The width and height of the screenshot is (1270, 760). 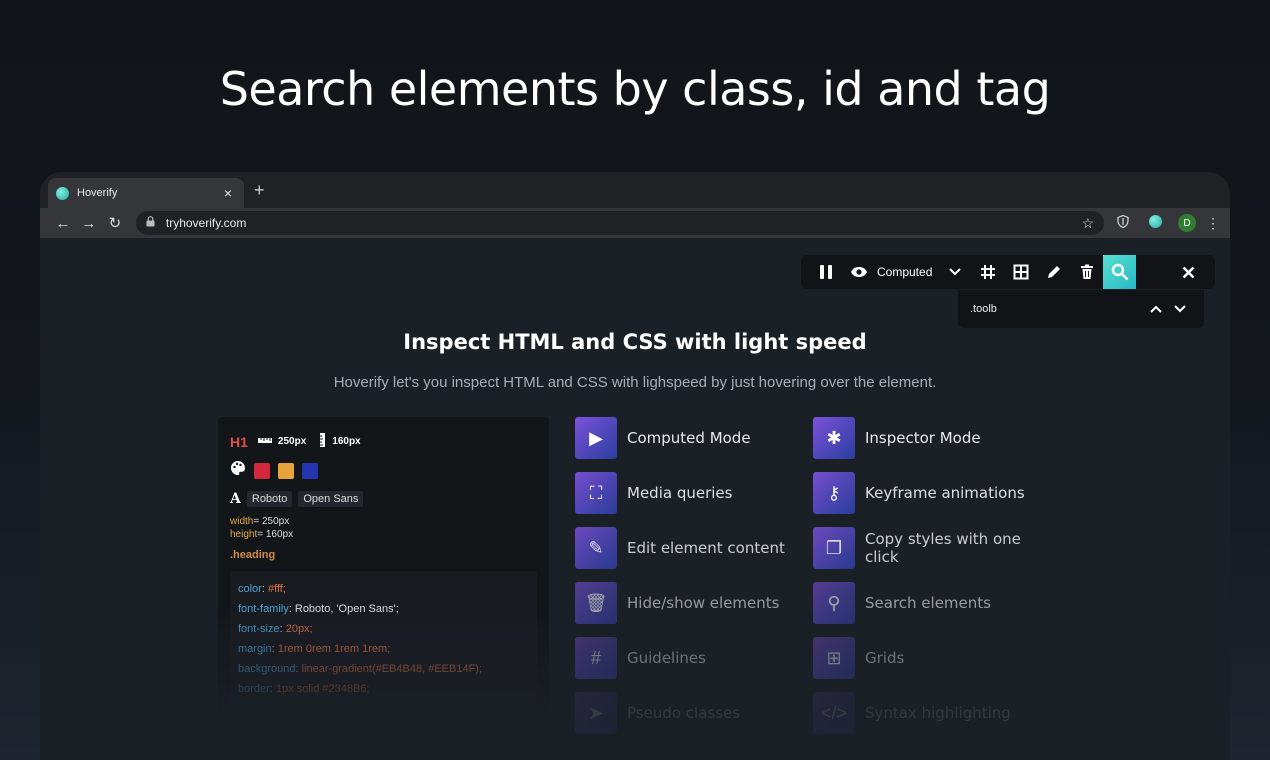 What do you see at coordinates (255, 649) in the screenshot?
I see `css-property: margin` at bounding box center [255, 649].